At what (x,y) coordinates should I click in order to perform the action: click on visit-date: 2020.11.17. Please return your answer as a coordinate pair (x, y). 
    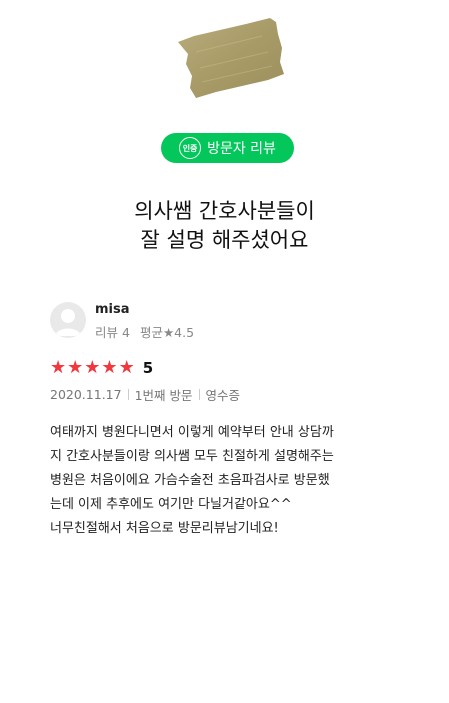
    Looking at the image, I should click on (86, 394).